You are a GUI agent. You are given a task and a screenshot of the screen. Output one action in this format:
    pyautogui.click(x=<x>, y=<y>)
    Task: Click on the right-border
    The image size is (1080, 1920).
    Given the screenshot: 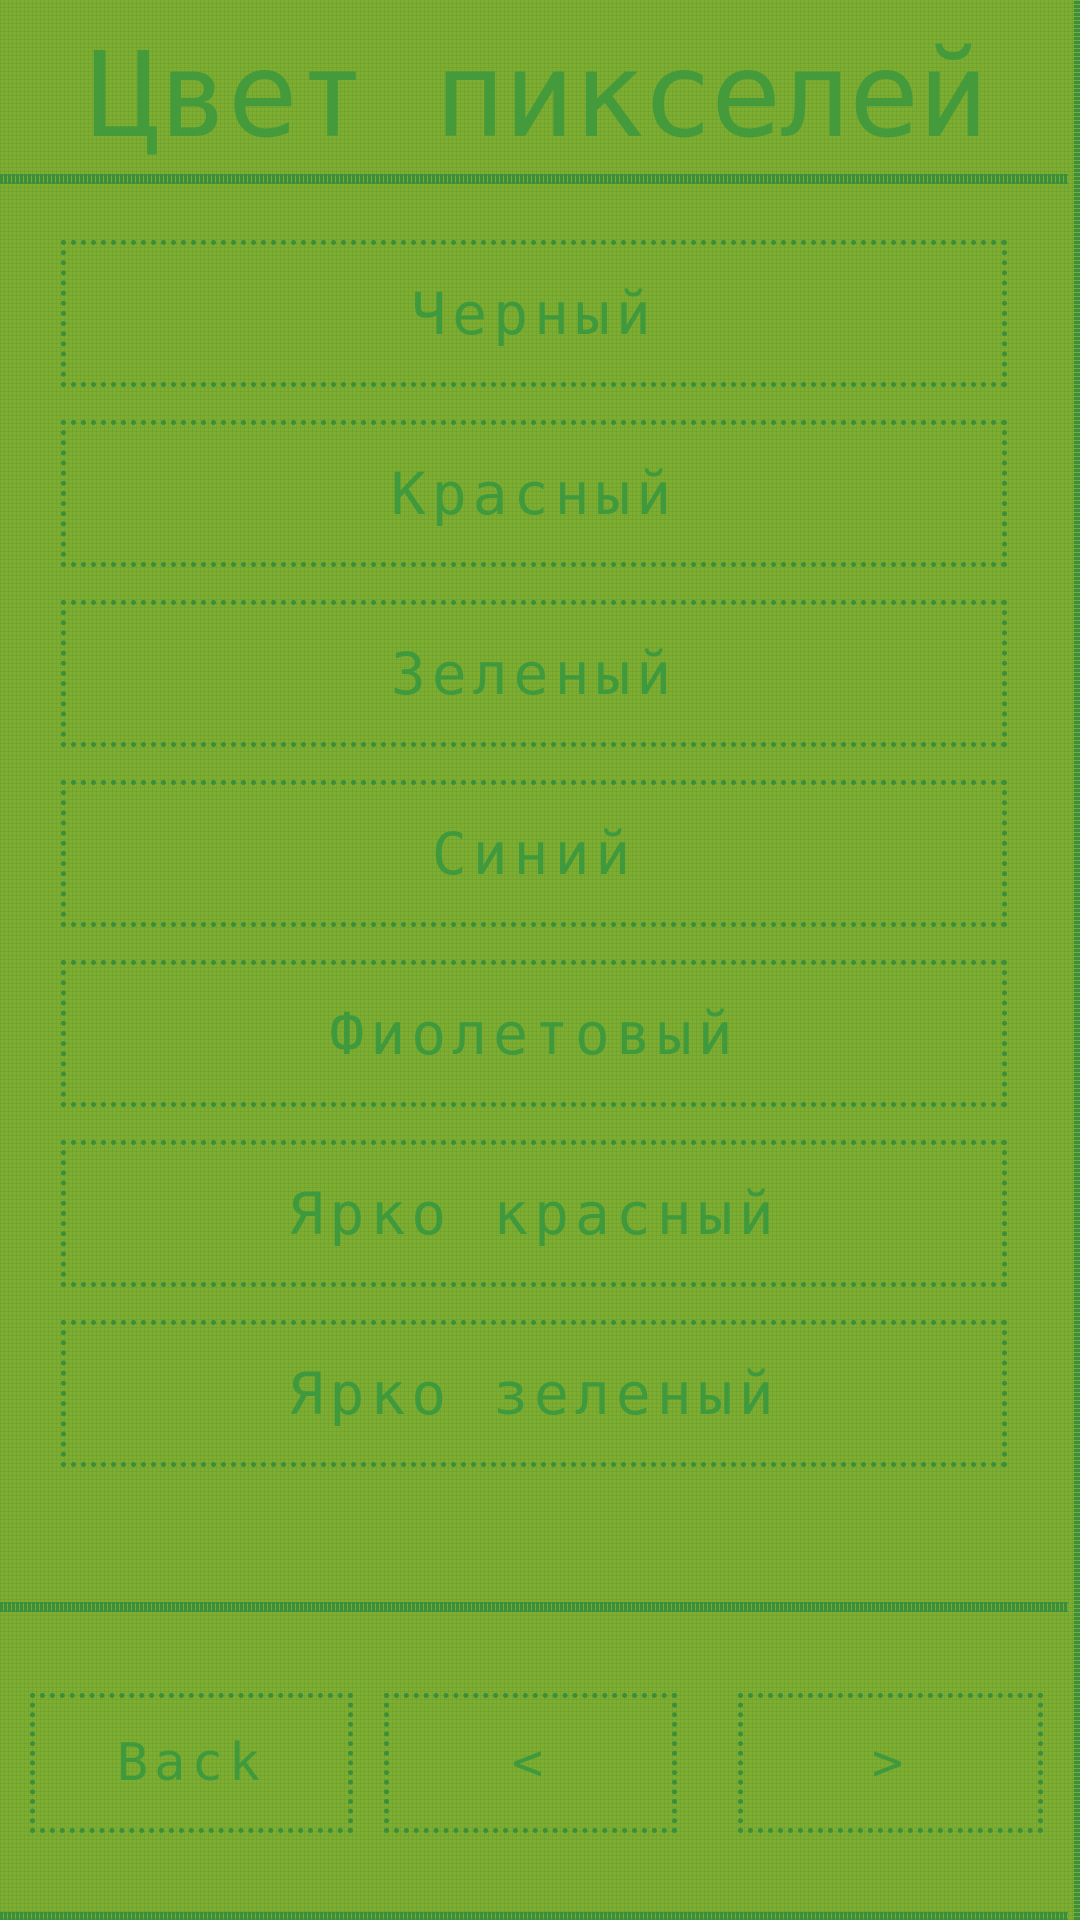 What is the action you would take?
    pyautogui.click(x=1077, y=960)
    